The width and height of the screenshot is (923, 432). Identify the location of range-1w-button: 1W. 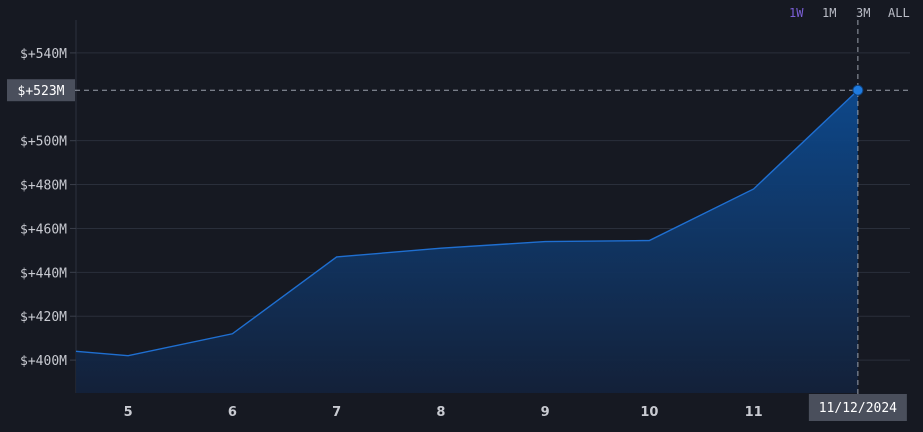
(796, 13).